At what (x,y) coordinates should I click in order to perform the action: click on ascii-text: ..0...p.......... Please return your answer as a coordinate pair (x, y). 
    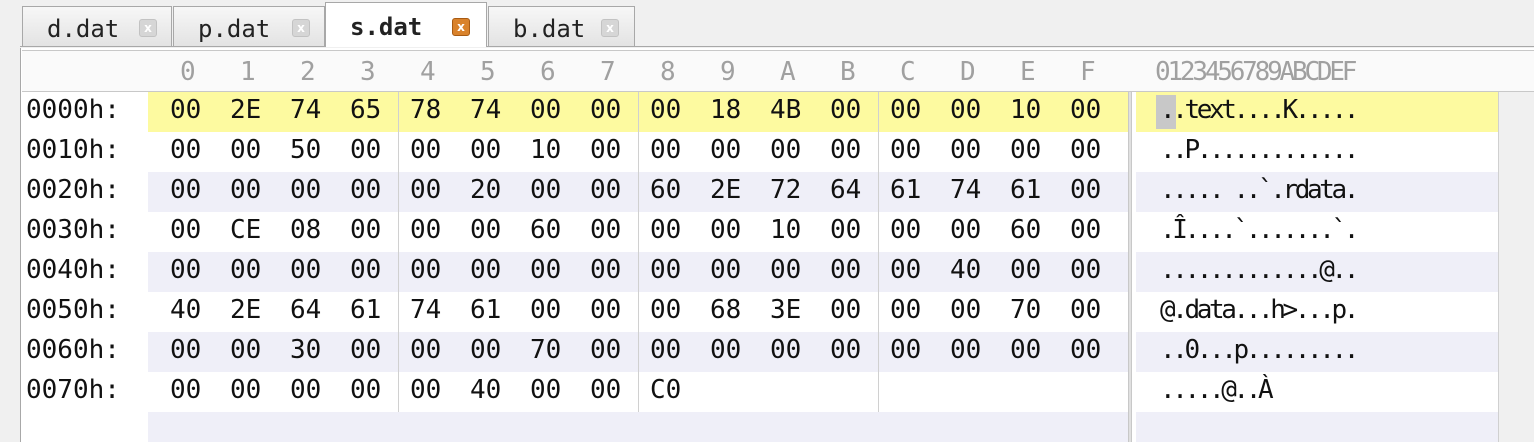
    Looking at the image, I should click on (1259, 350).